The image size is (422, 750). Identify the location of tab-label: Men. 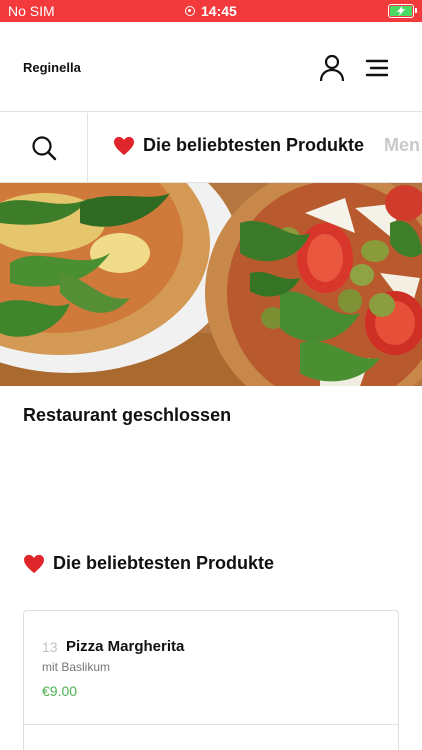
(402, 145).